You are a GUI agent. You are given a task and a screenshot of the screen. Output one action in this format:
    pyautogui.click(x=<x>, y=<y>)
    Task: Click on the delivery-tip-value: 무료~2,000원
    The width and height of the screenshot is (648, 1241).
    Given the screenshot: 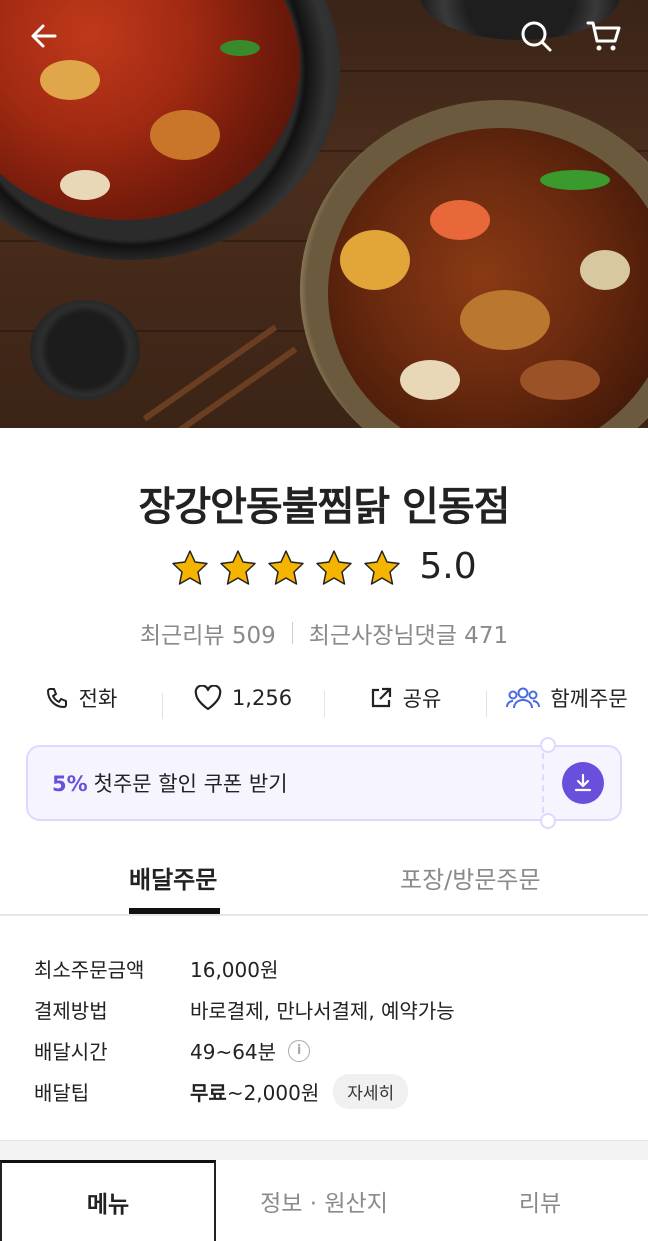 What is the action you would take?
    pyautogui.click(x=254, y=1091)
    